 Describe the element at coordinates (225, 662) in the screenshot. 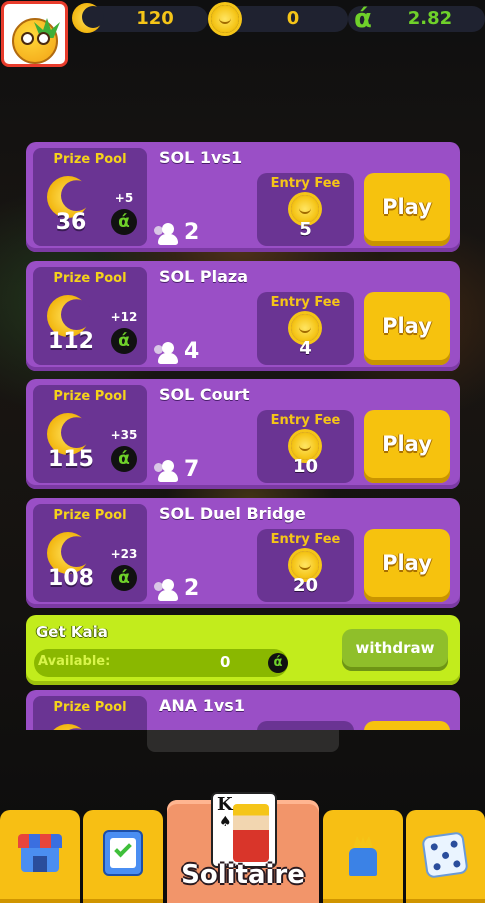

I see `available-value: 0` at that location.